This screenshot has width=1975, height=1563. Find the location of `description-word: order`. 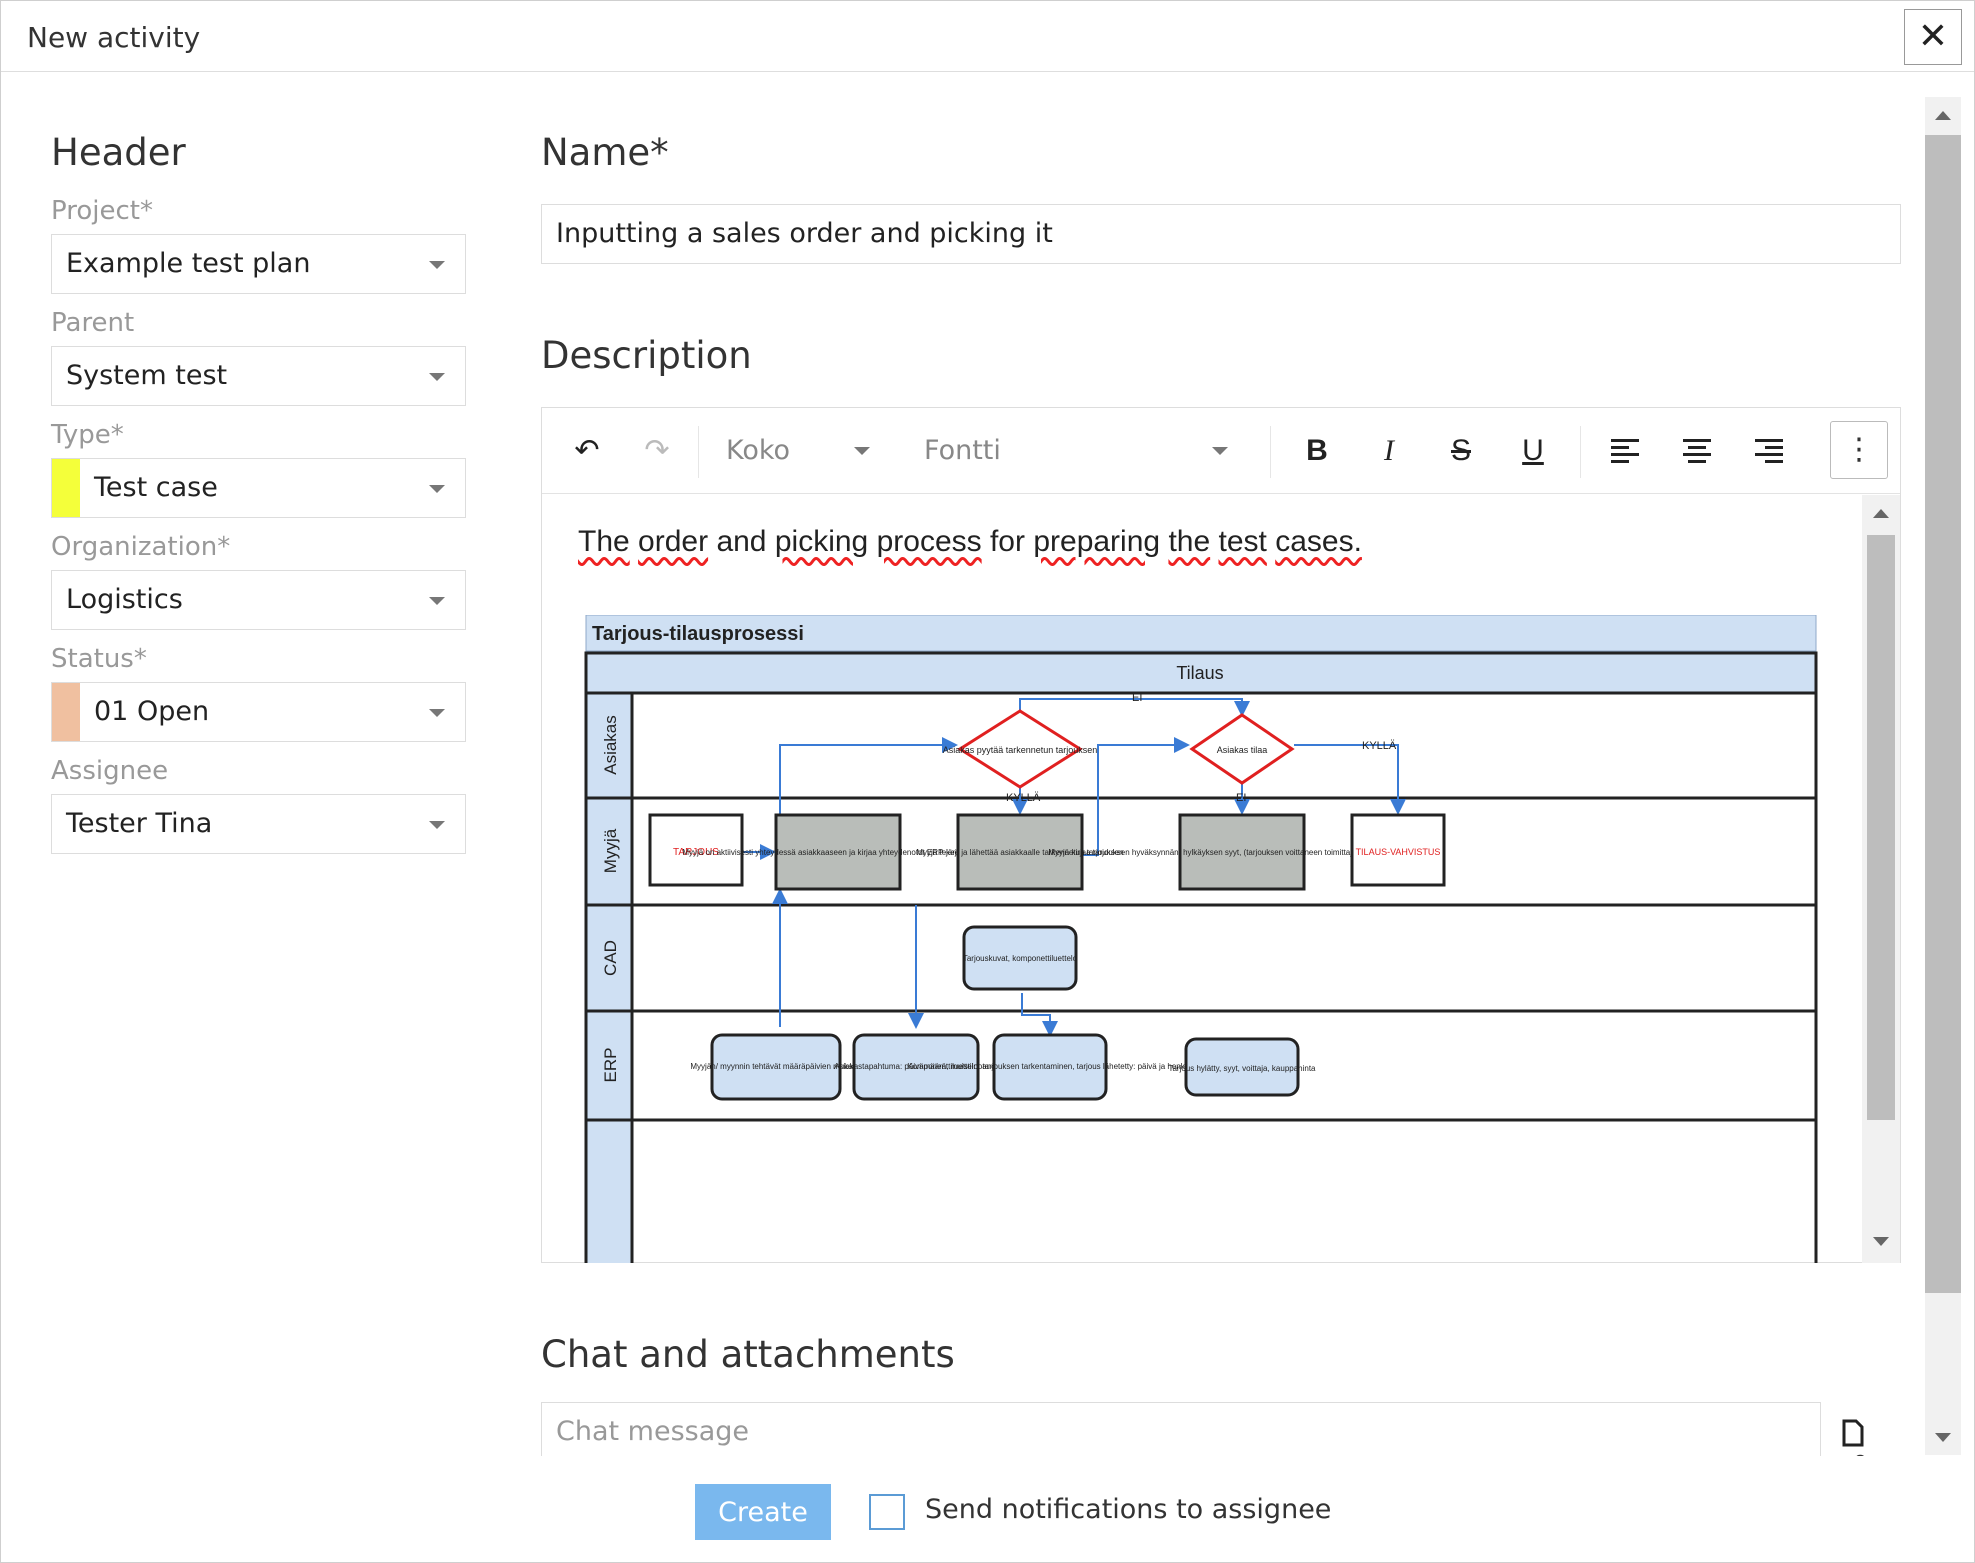

description-word: order is located at coordinates (673, 541).